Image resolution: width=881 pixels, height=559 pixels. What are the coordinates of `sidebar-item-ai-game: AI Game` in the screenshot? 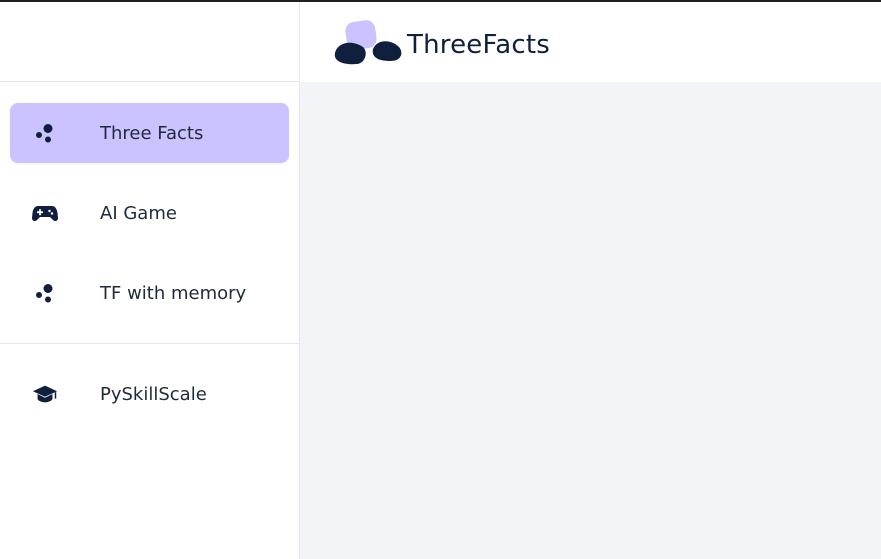 It's located at (149, 213).